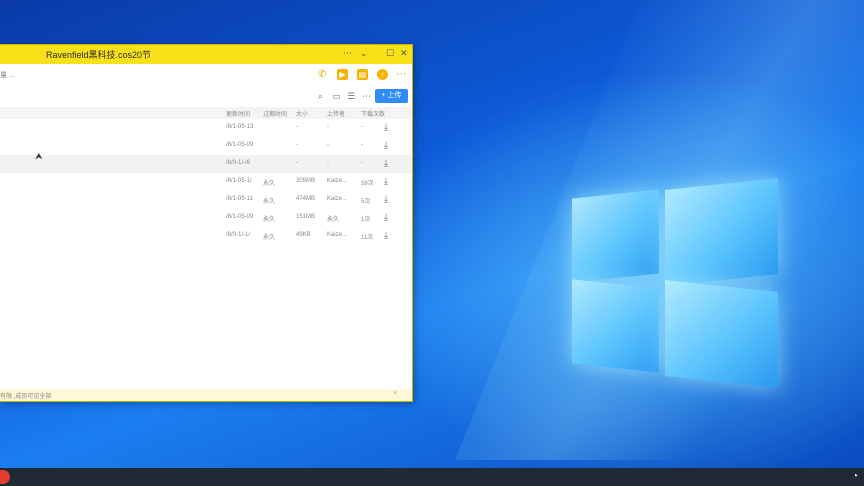  I want to click on app-taskbar-icon, so click(5, 477).